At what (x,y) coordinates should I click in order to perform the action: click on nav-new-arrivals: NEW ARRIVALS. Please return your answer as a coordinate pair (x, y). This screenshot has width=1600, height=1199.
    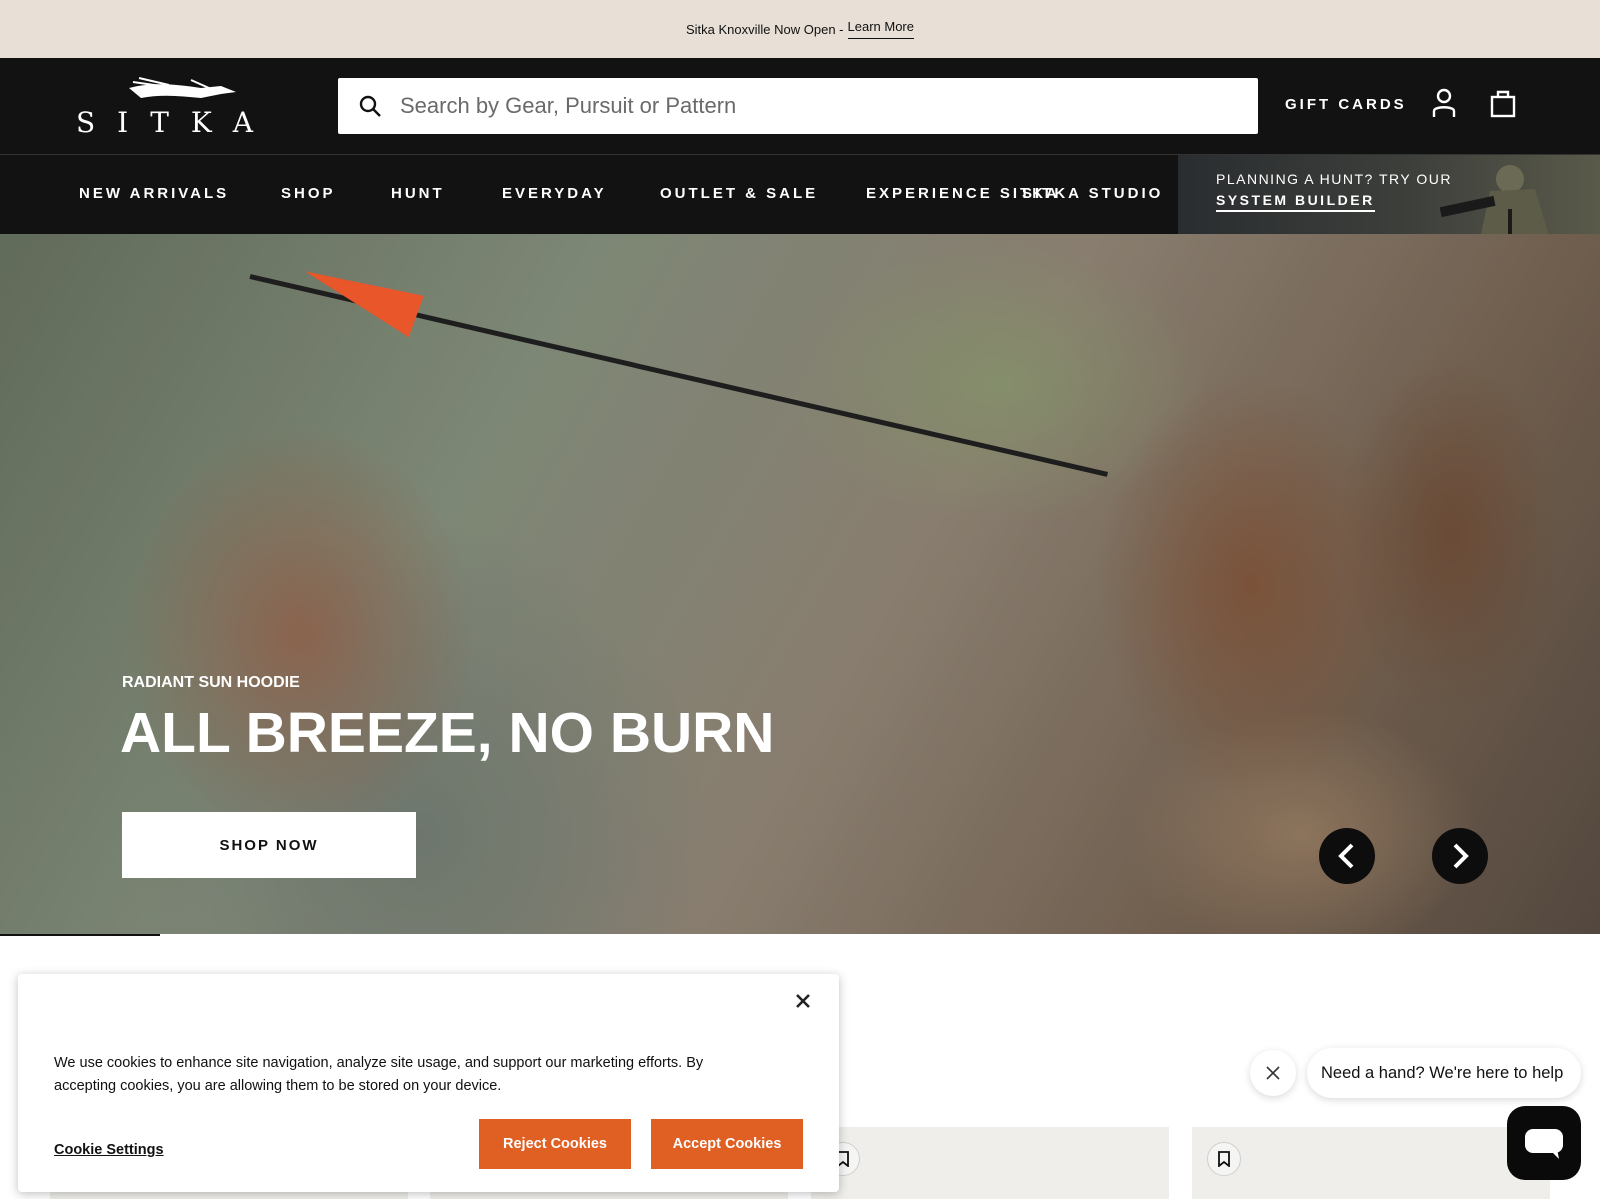
    Looking at the image, I should click on (154, 193).